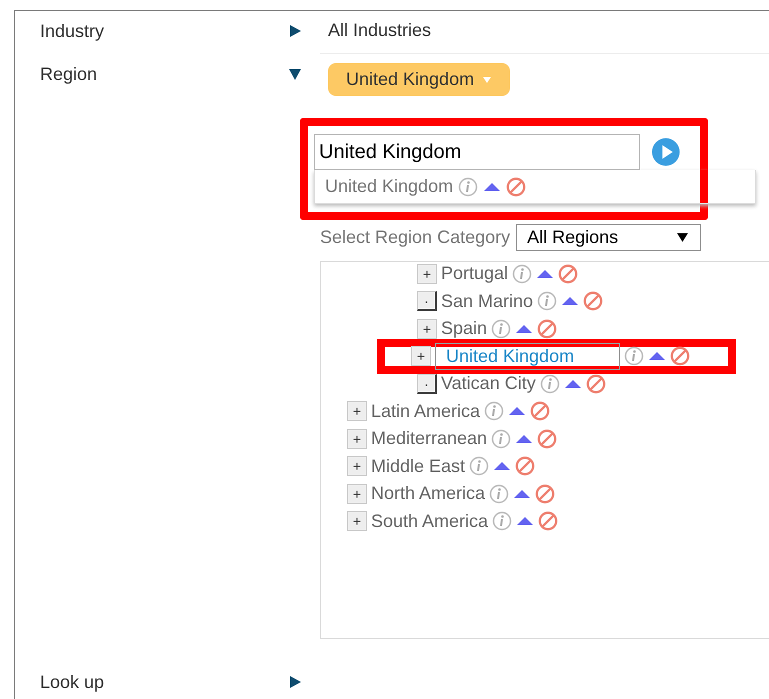  Describe the element at coordinates (488, 383) in the screenshot. I see `tree-item: Vatican City` at that location.